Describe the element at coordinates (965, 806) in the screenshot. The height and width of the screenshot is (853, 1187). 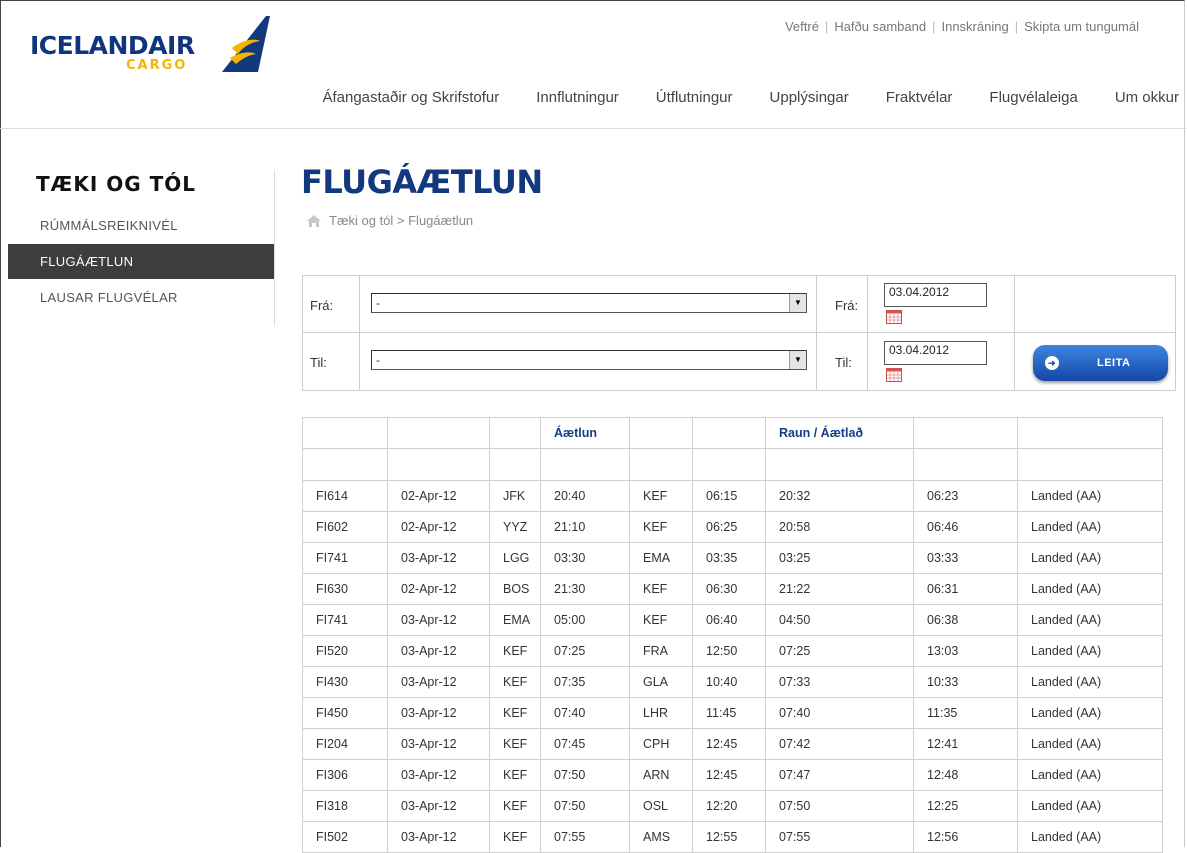
I see `cell-actual-arrival: 12:25` at that location.